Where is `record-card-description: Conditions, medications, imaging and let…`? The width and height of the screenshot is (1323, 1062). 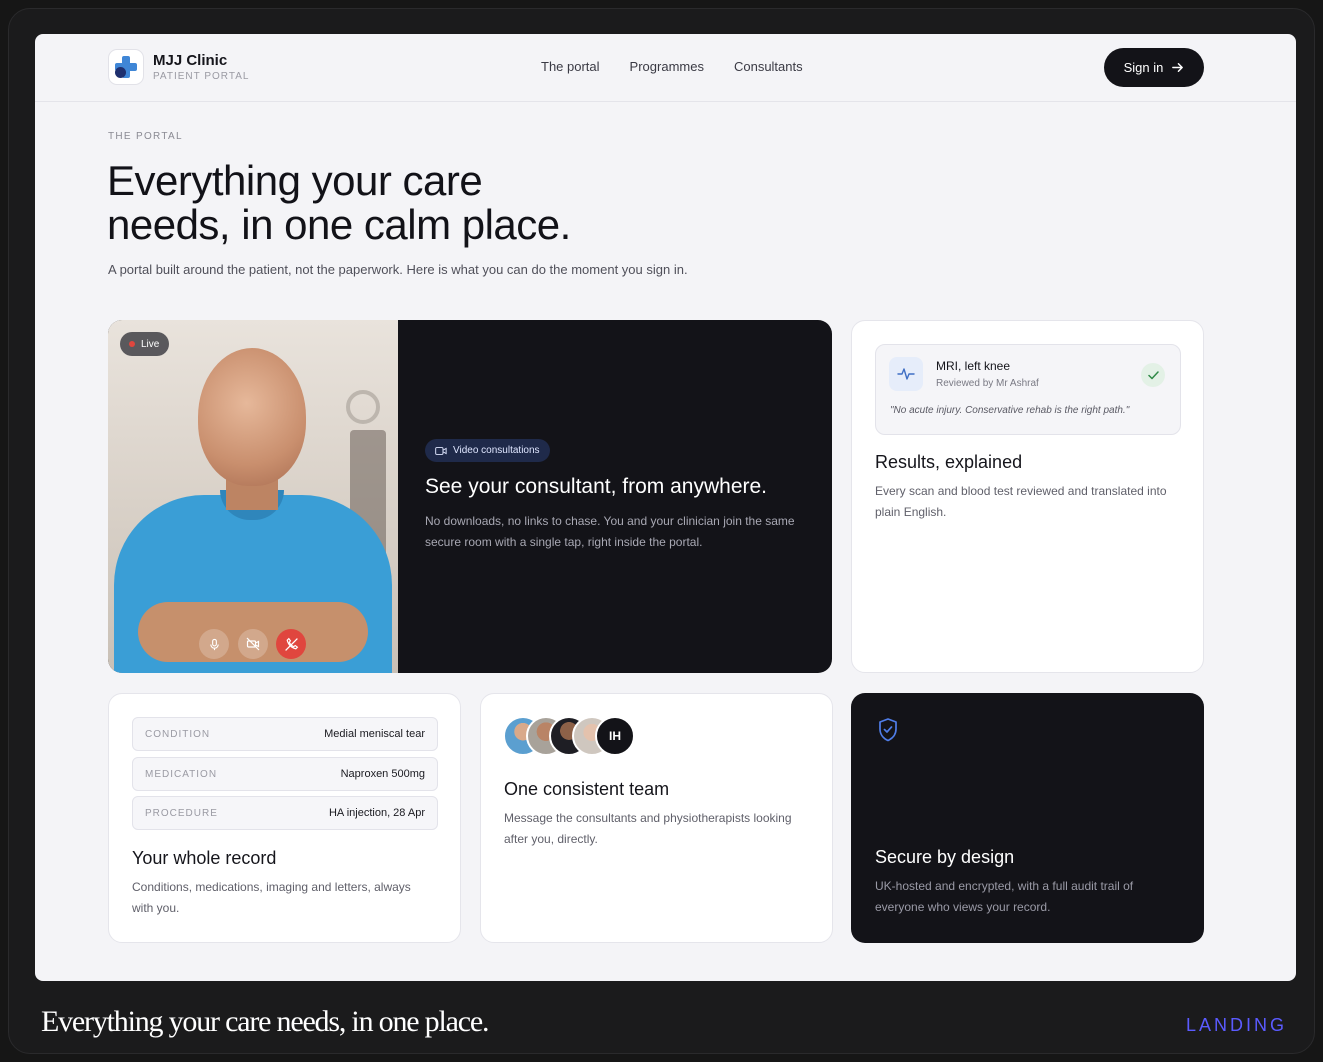
record-card-description: Conditions, medications, imaging and let… is located at coordinates (271, 897).